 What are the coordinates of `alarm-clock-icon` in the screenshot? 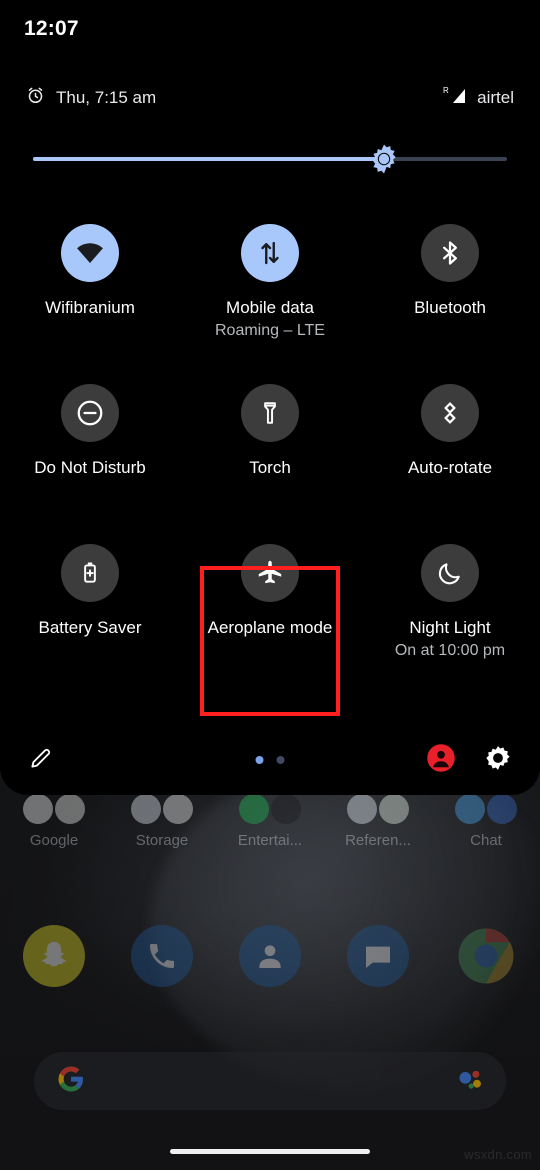 It's located at (35, 98).